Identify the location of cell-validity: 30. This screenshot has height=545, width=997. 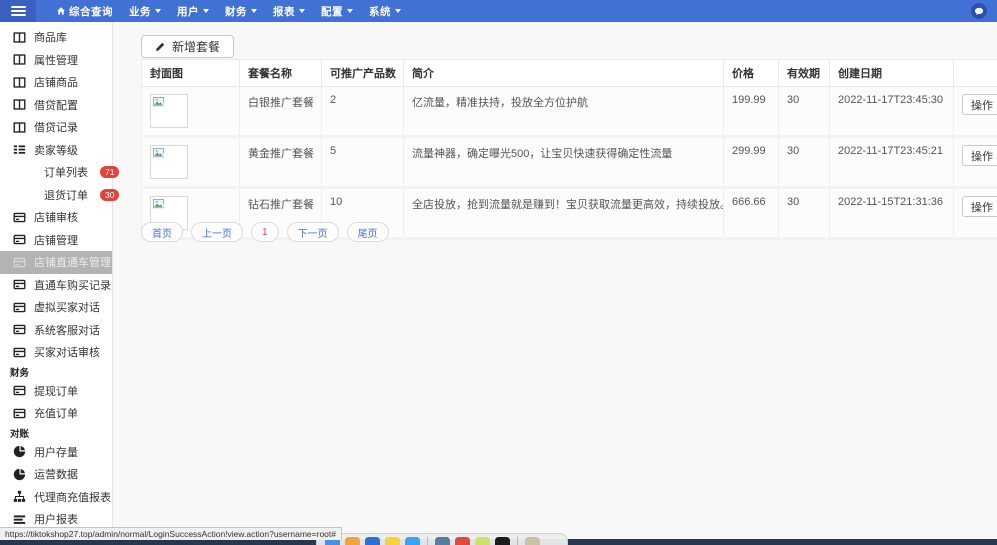
(804, 213).